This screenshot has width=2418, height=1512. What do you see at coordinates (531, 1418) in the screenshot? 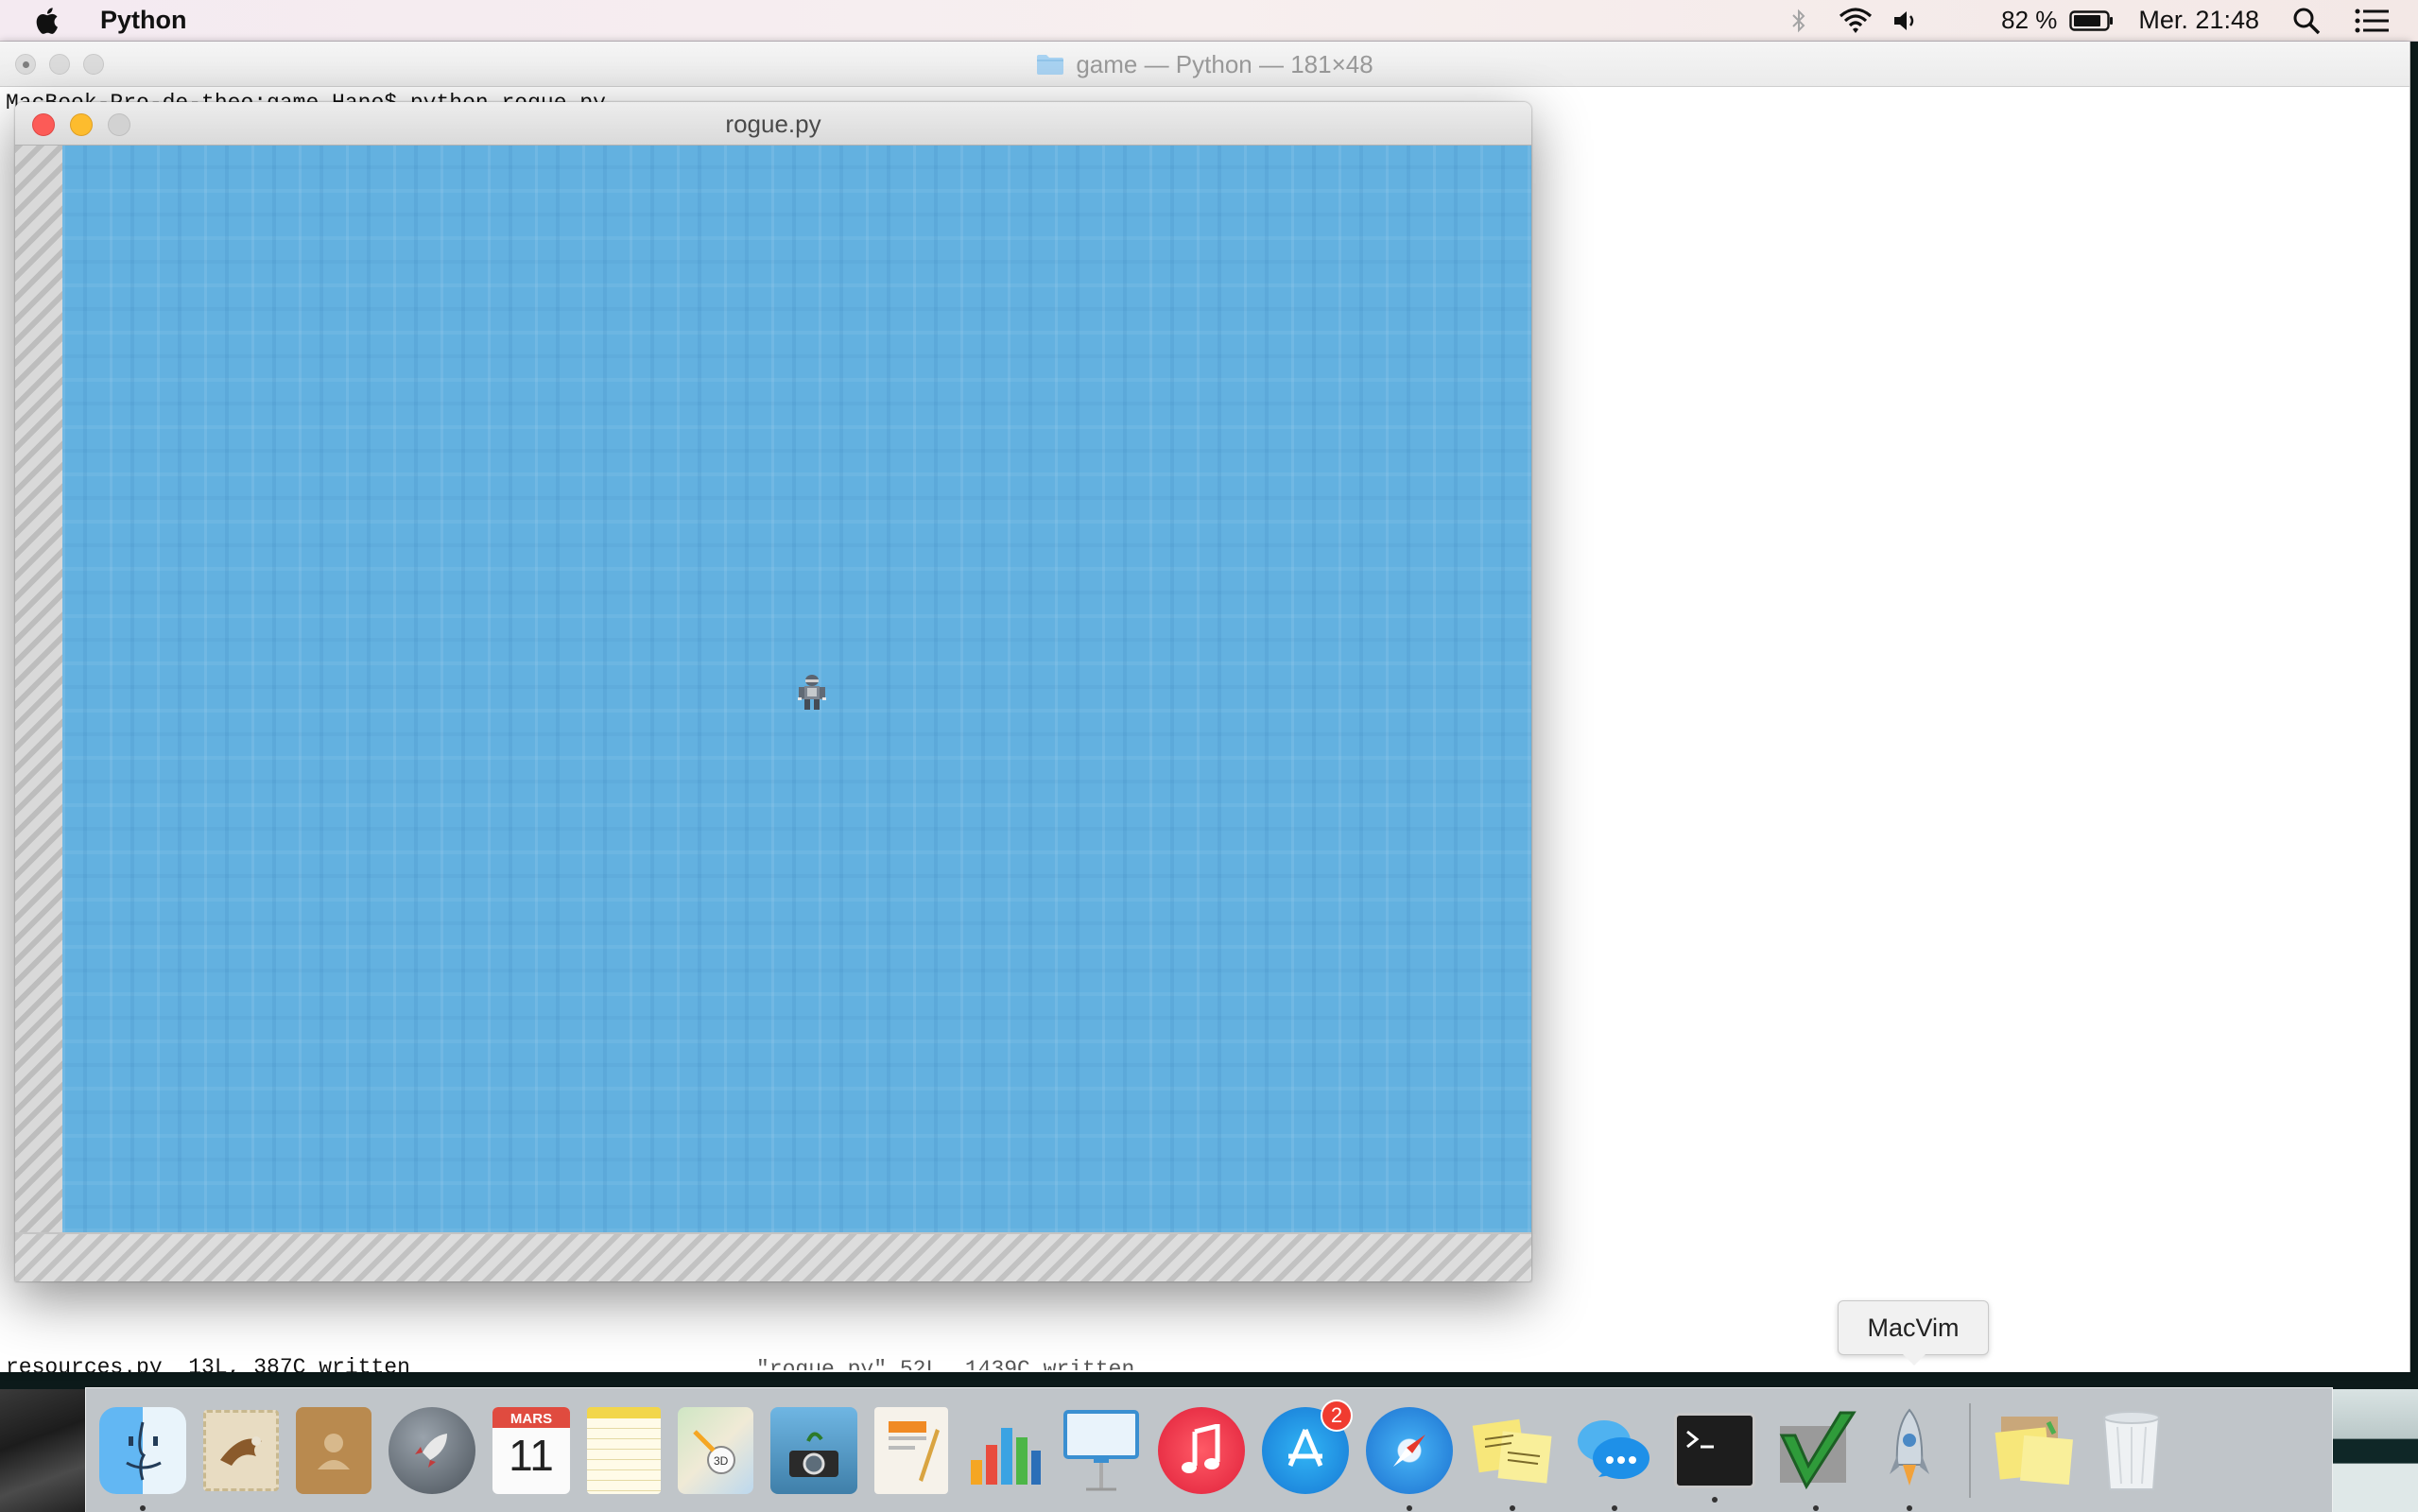
I see `calendar-month: MARS` at bounding box center [531, 1418].